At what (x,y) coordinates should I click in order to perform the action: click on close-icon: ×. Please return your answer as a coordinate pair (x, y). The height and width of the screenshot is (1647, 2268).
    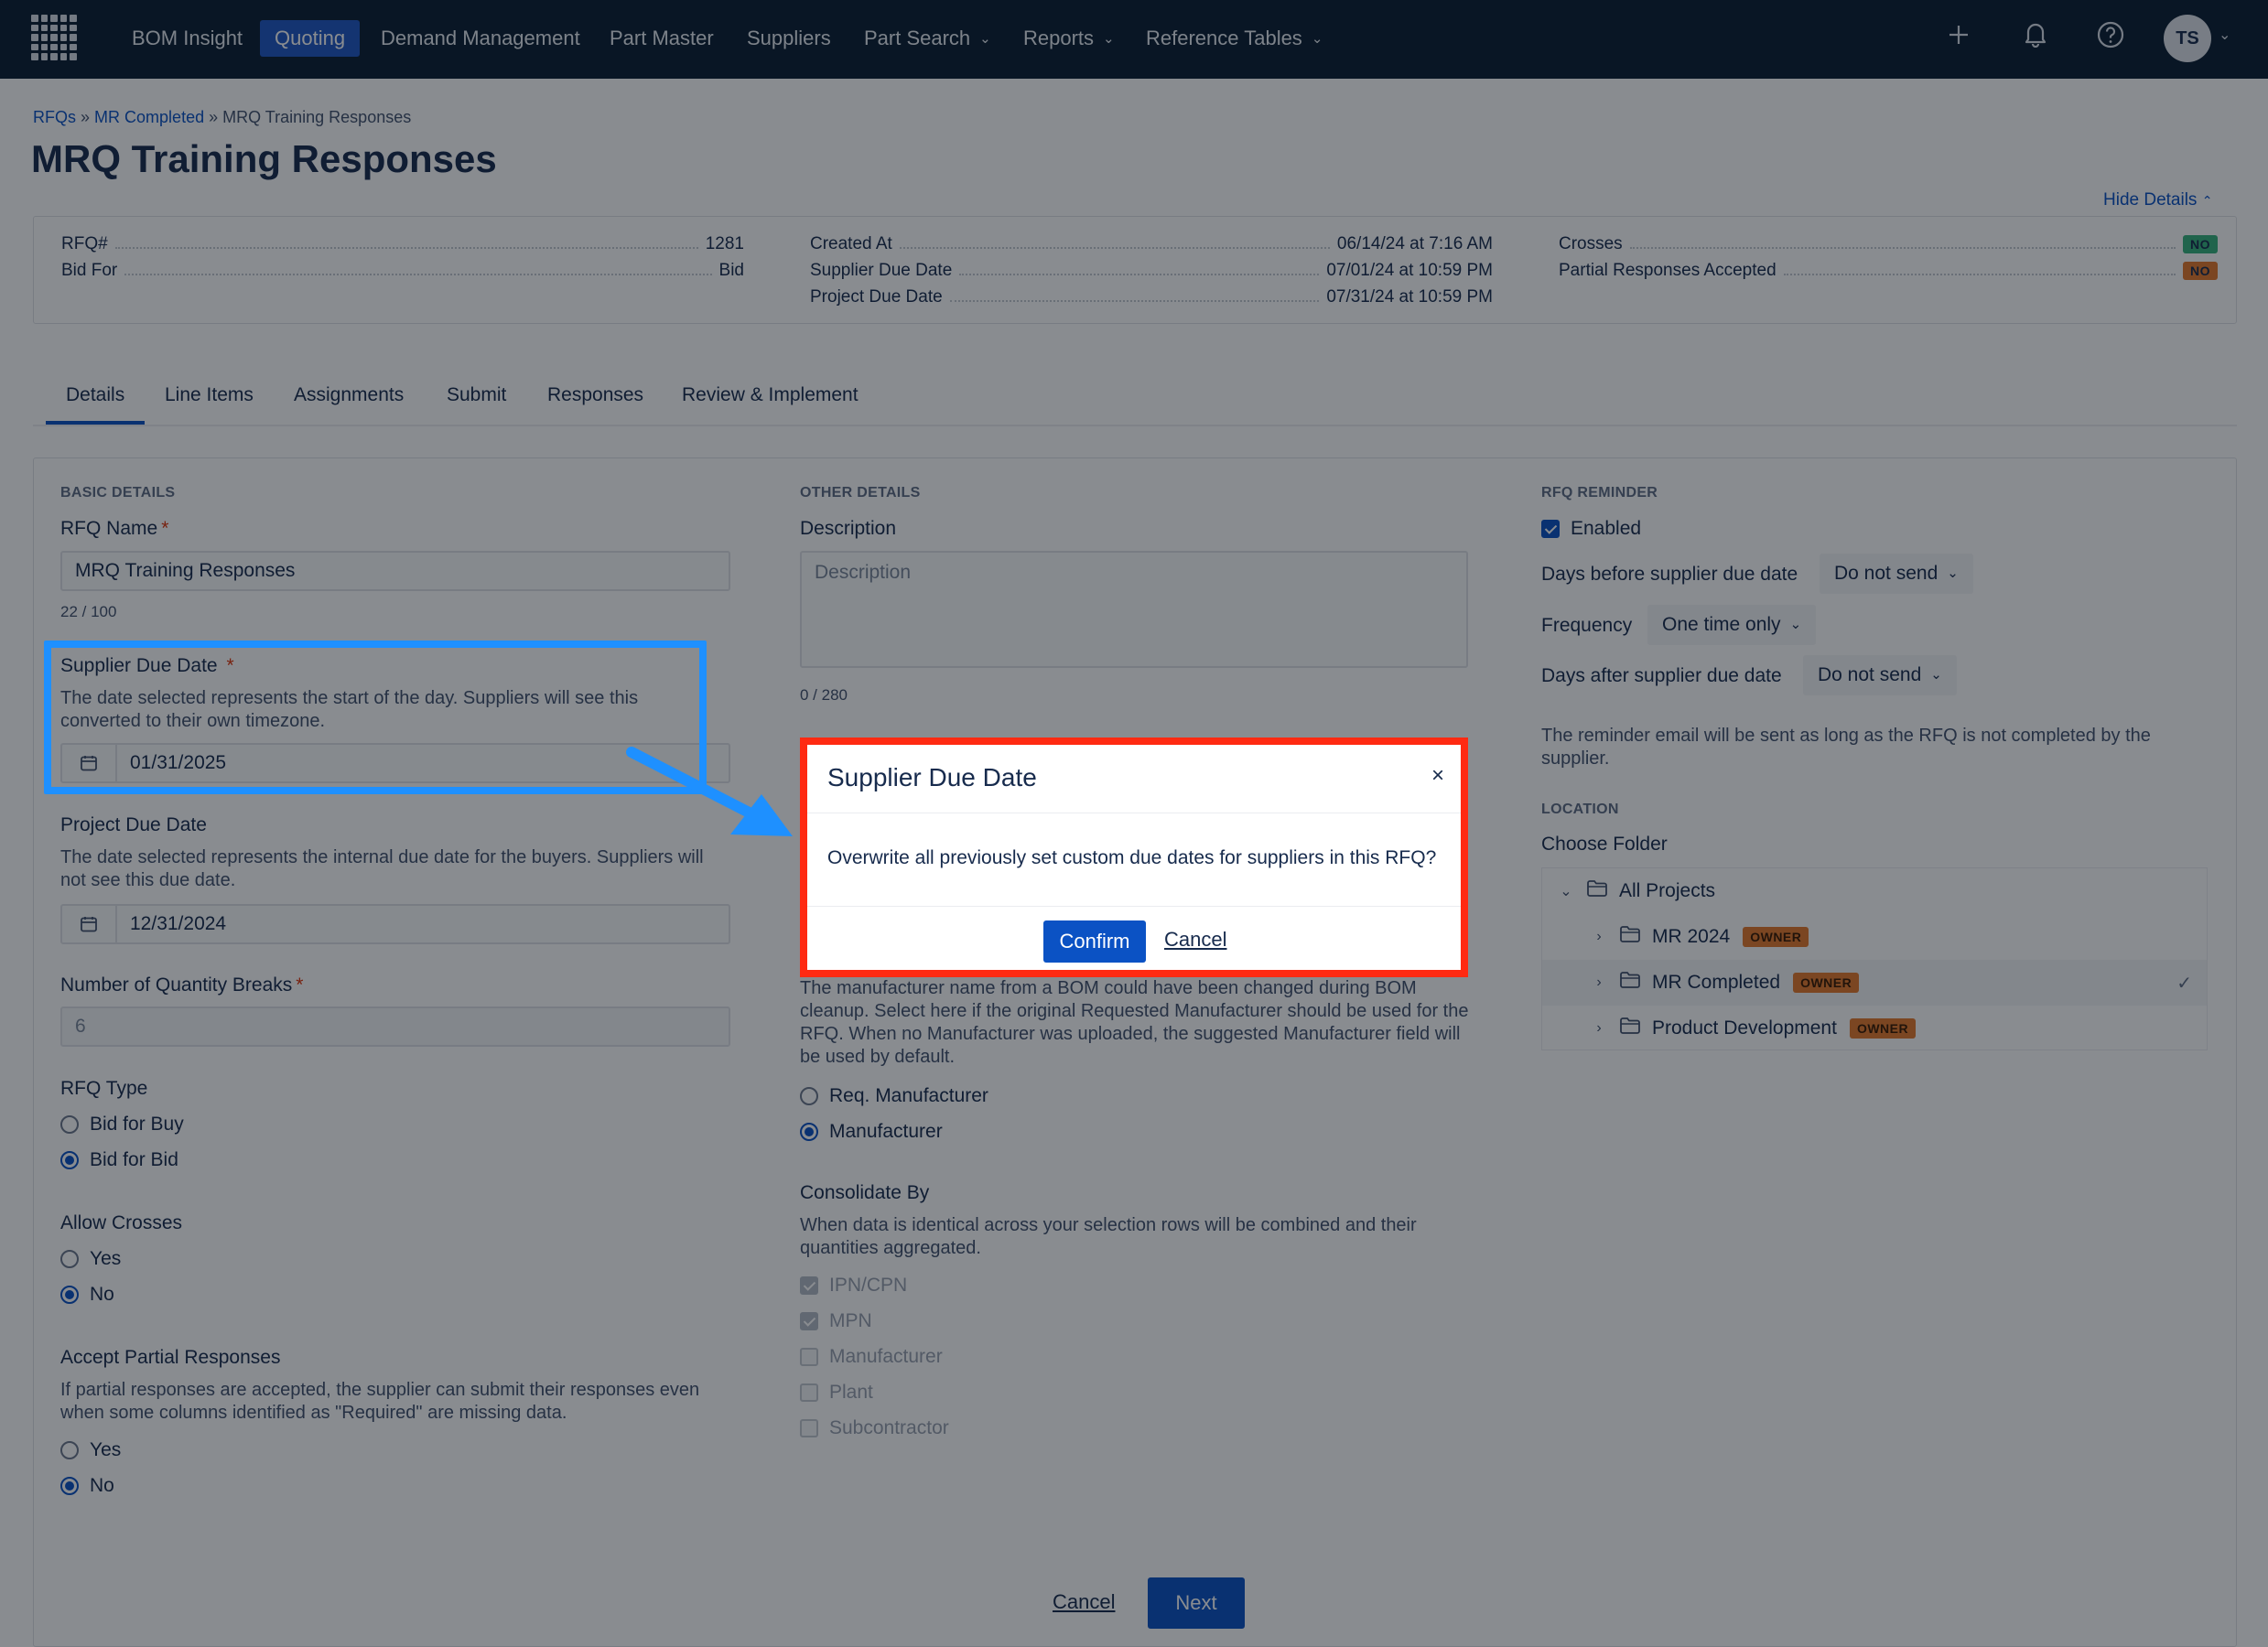
    Looking at the image, I should click on (1437, 776).